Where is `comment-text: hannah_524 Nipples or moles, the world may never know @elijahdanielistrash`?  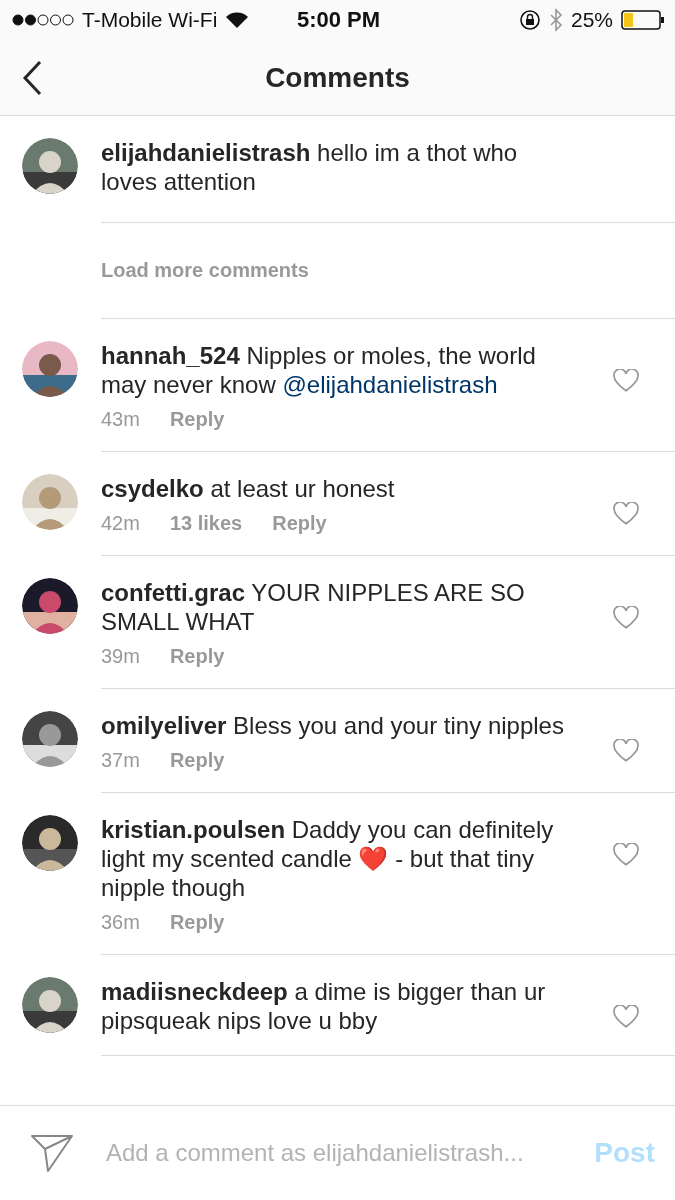
comment-text: hannah_524 Nipples or moles, the world may never know @elijahdanielistrash is located at coordinates (319, 370).